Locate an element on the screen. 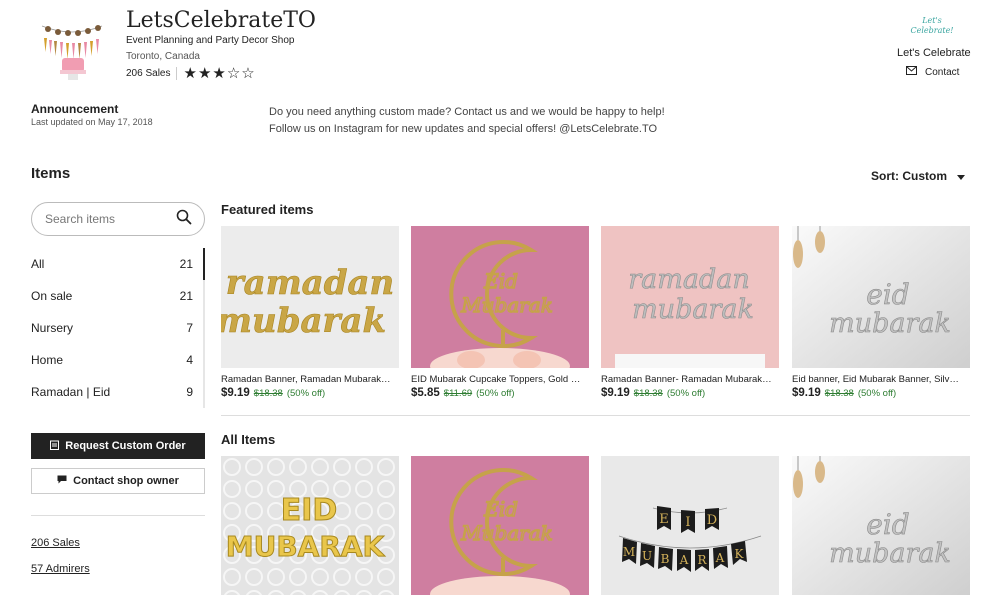 This screenshot has height=595, width=987. message-icon is located at coordinates (62, 481).